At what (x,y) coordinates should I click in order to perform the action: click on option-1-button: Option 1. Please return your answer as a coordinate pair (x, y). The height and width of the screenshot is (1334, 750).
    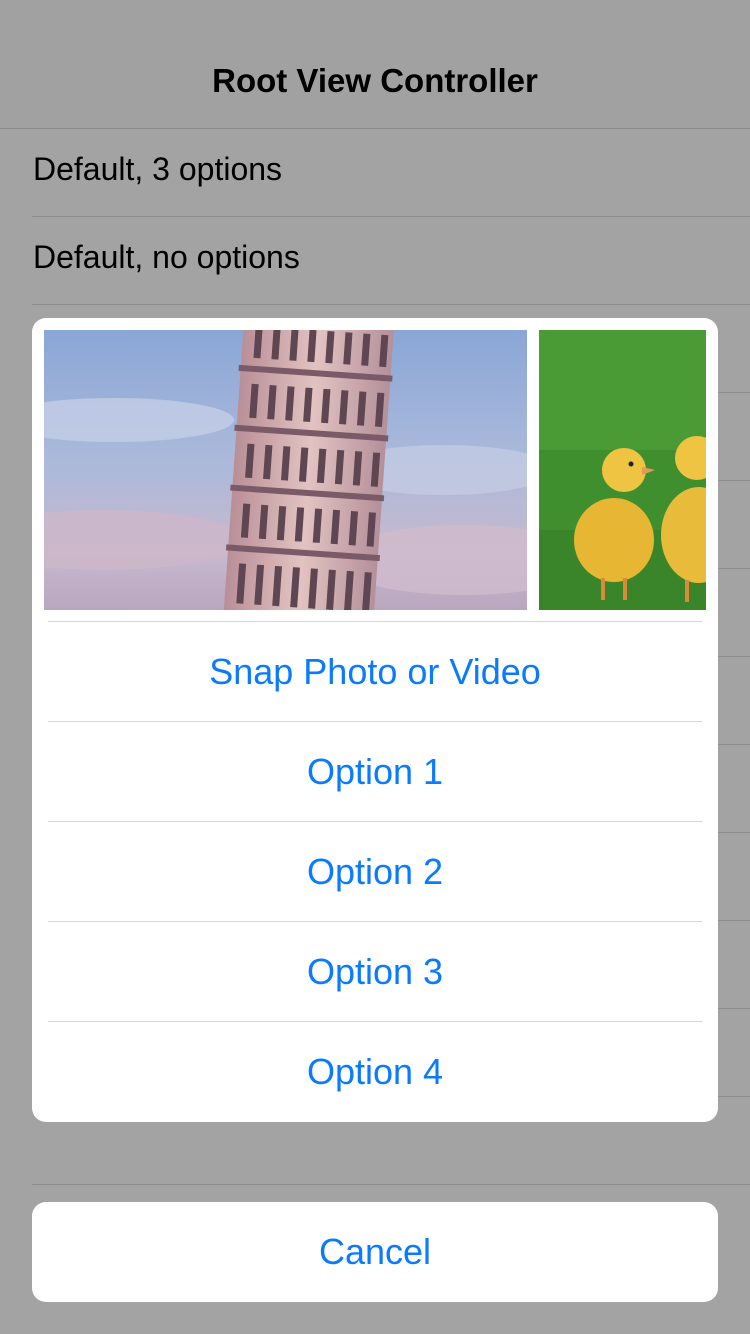
    Looking at the image, I should click on (375, 771).